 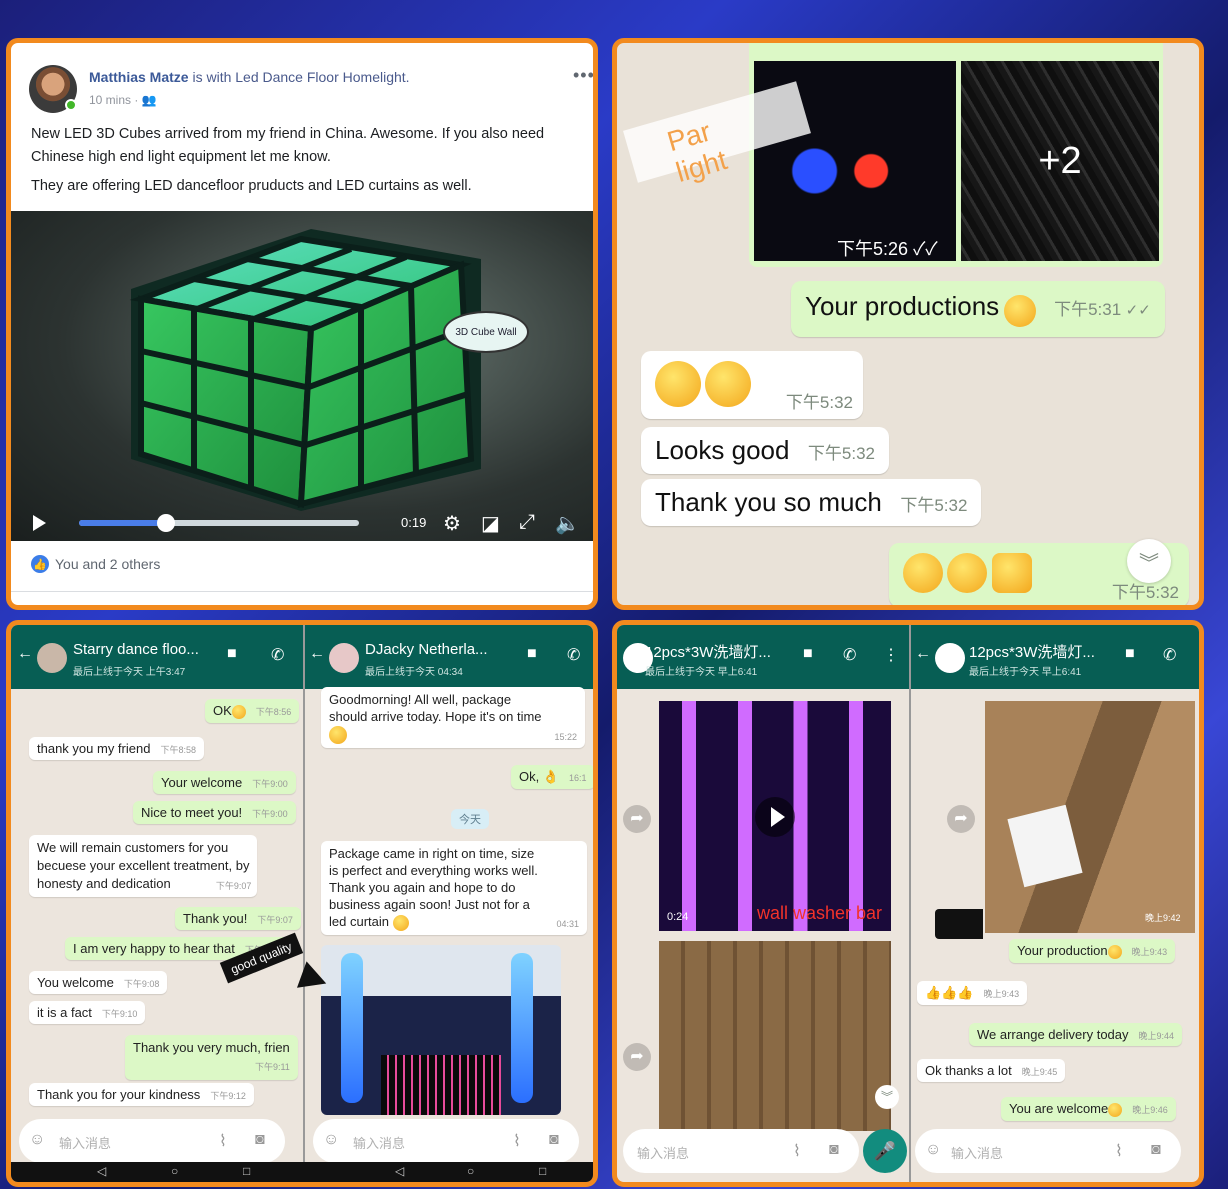 I want to click on author-name: Matthias Matze, so click(x=139, y=77).